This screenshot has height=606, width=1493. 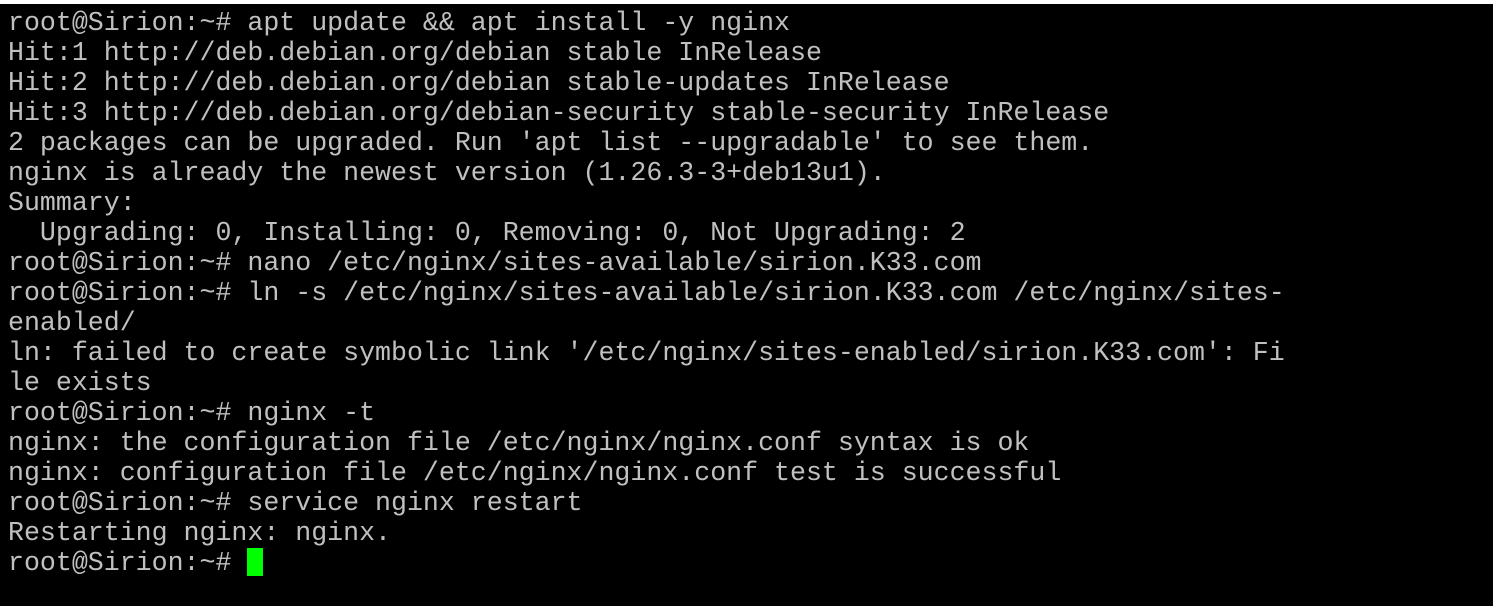 I want to click on terminal-prompt-line: root@Sirion:~#, so click(x=747, y=563).